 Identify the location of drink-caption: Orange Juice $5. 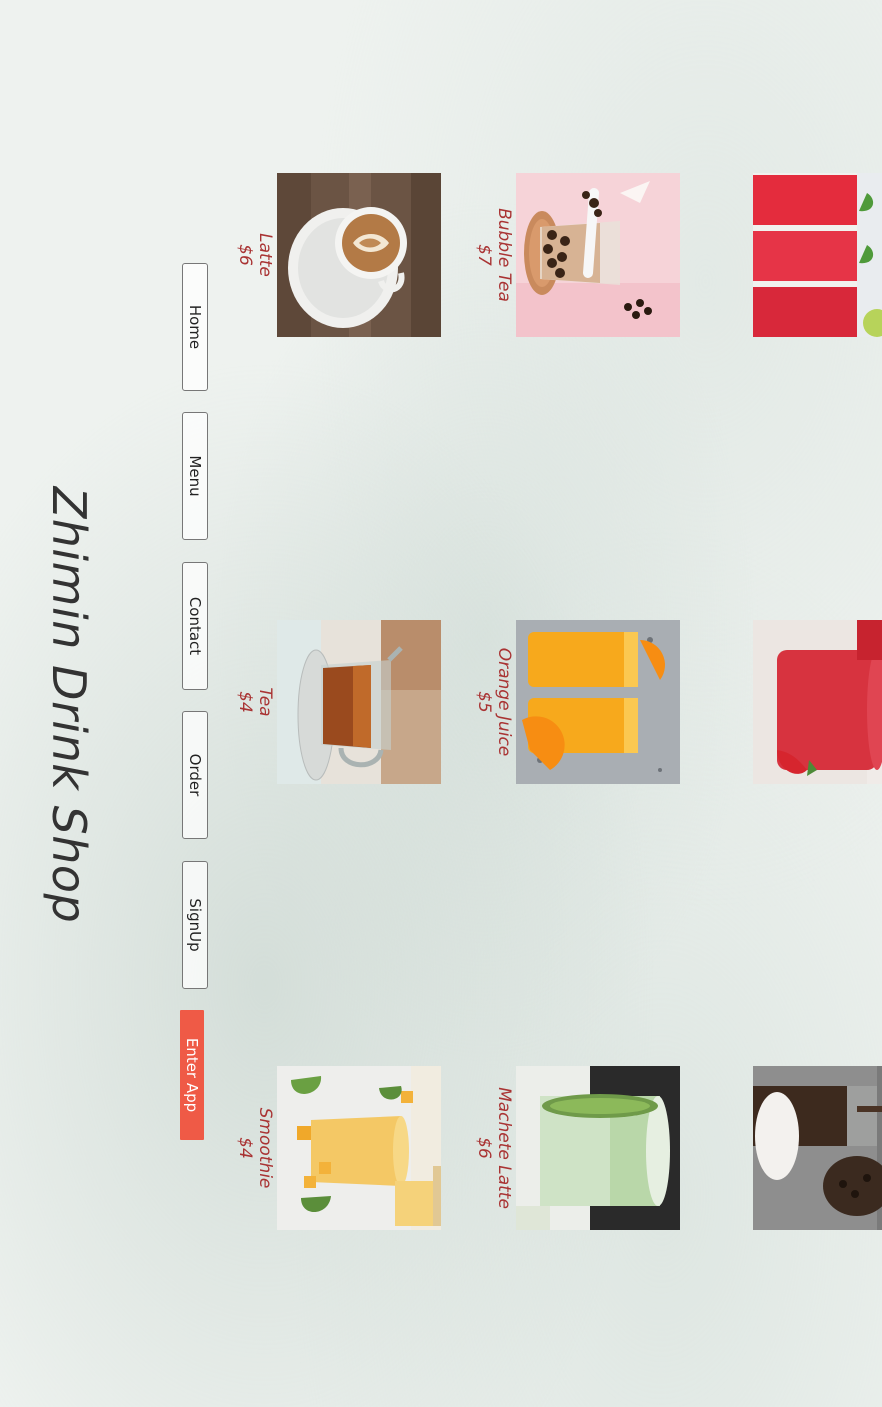
(494, 702).